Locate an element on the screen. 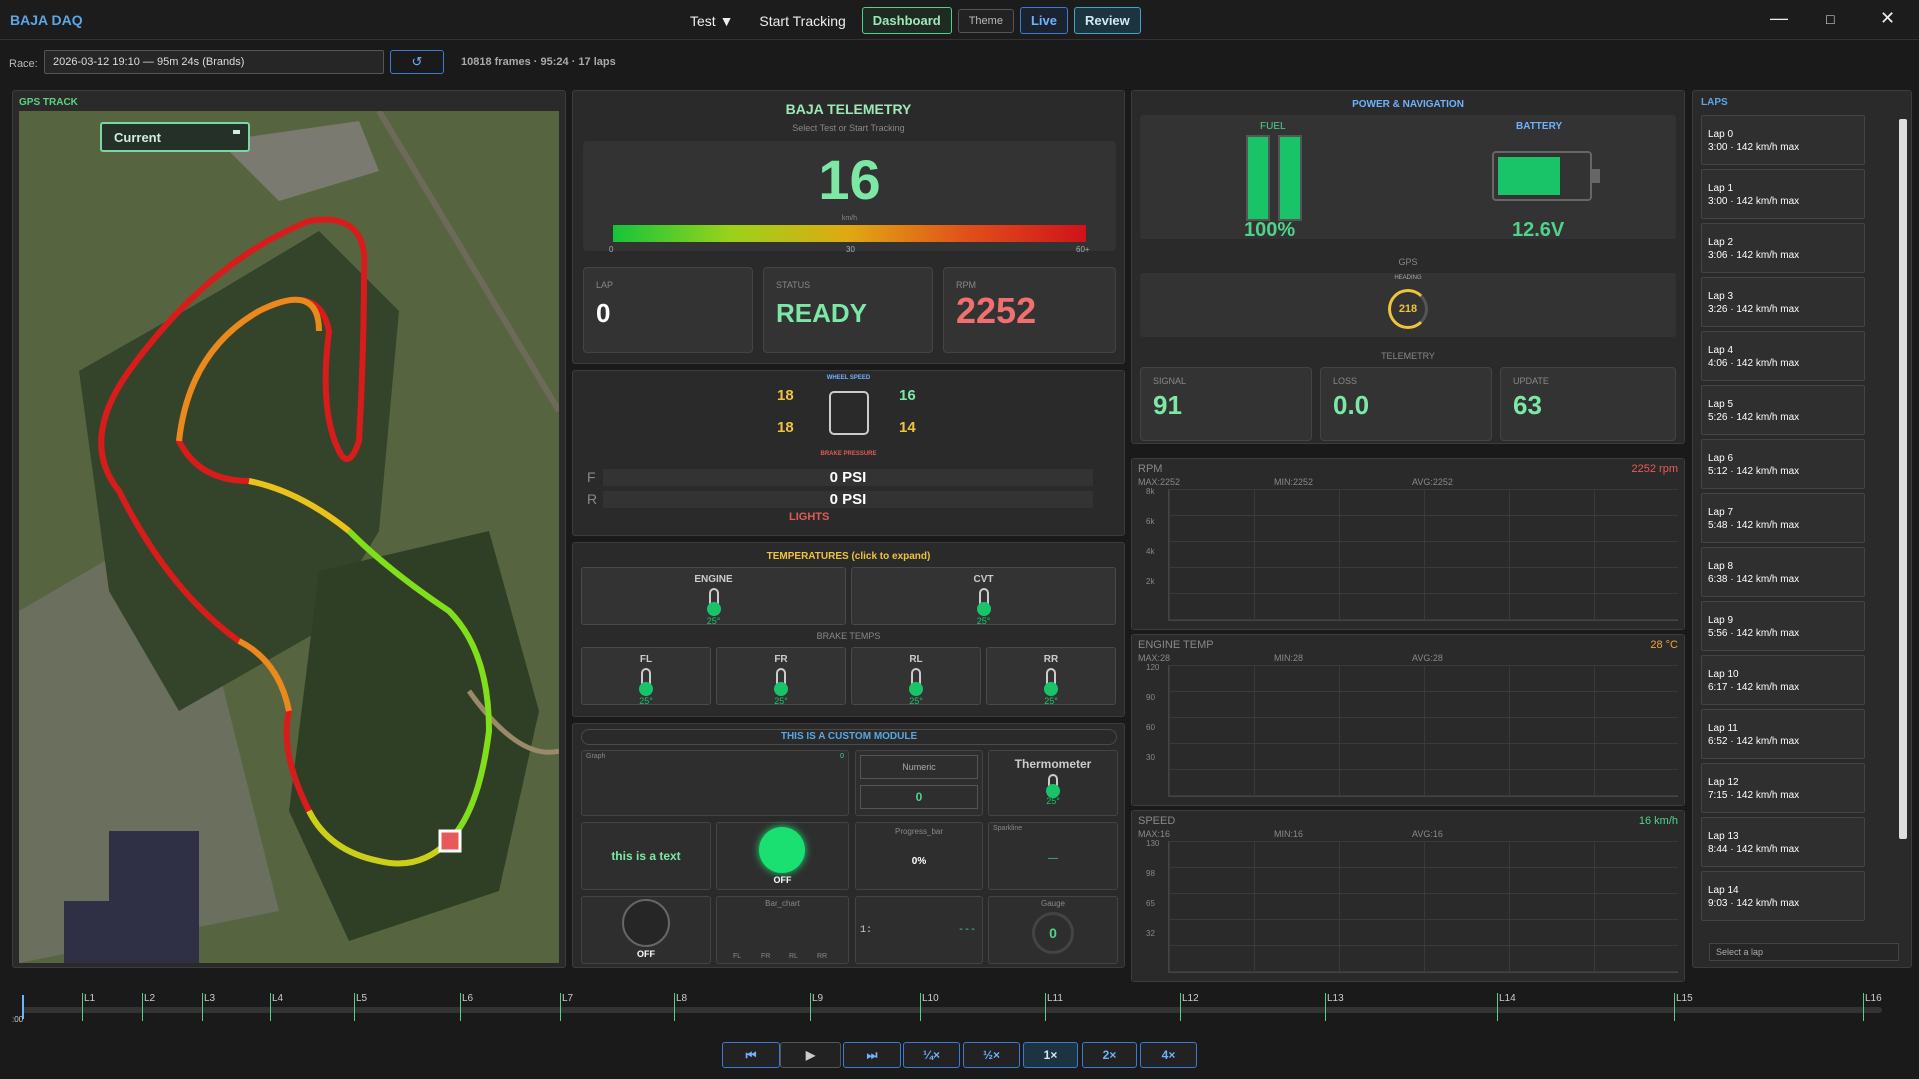 The image size is (1919, 1079). lap-item: Lap 8 6:38 · 142 km/h max is located at coordinates (1783, 572).